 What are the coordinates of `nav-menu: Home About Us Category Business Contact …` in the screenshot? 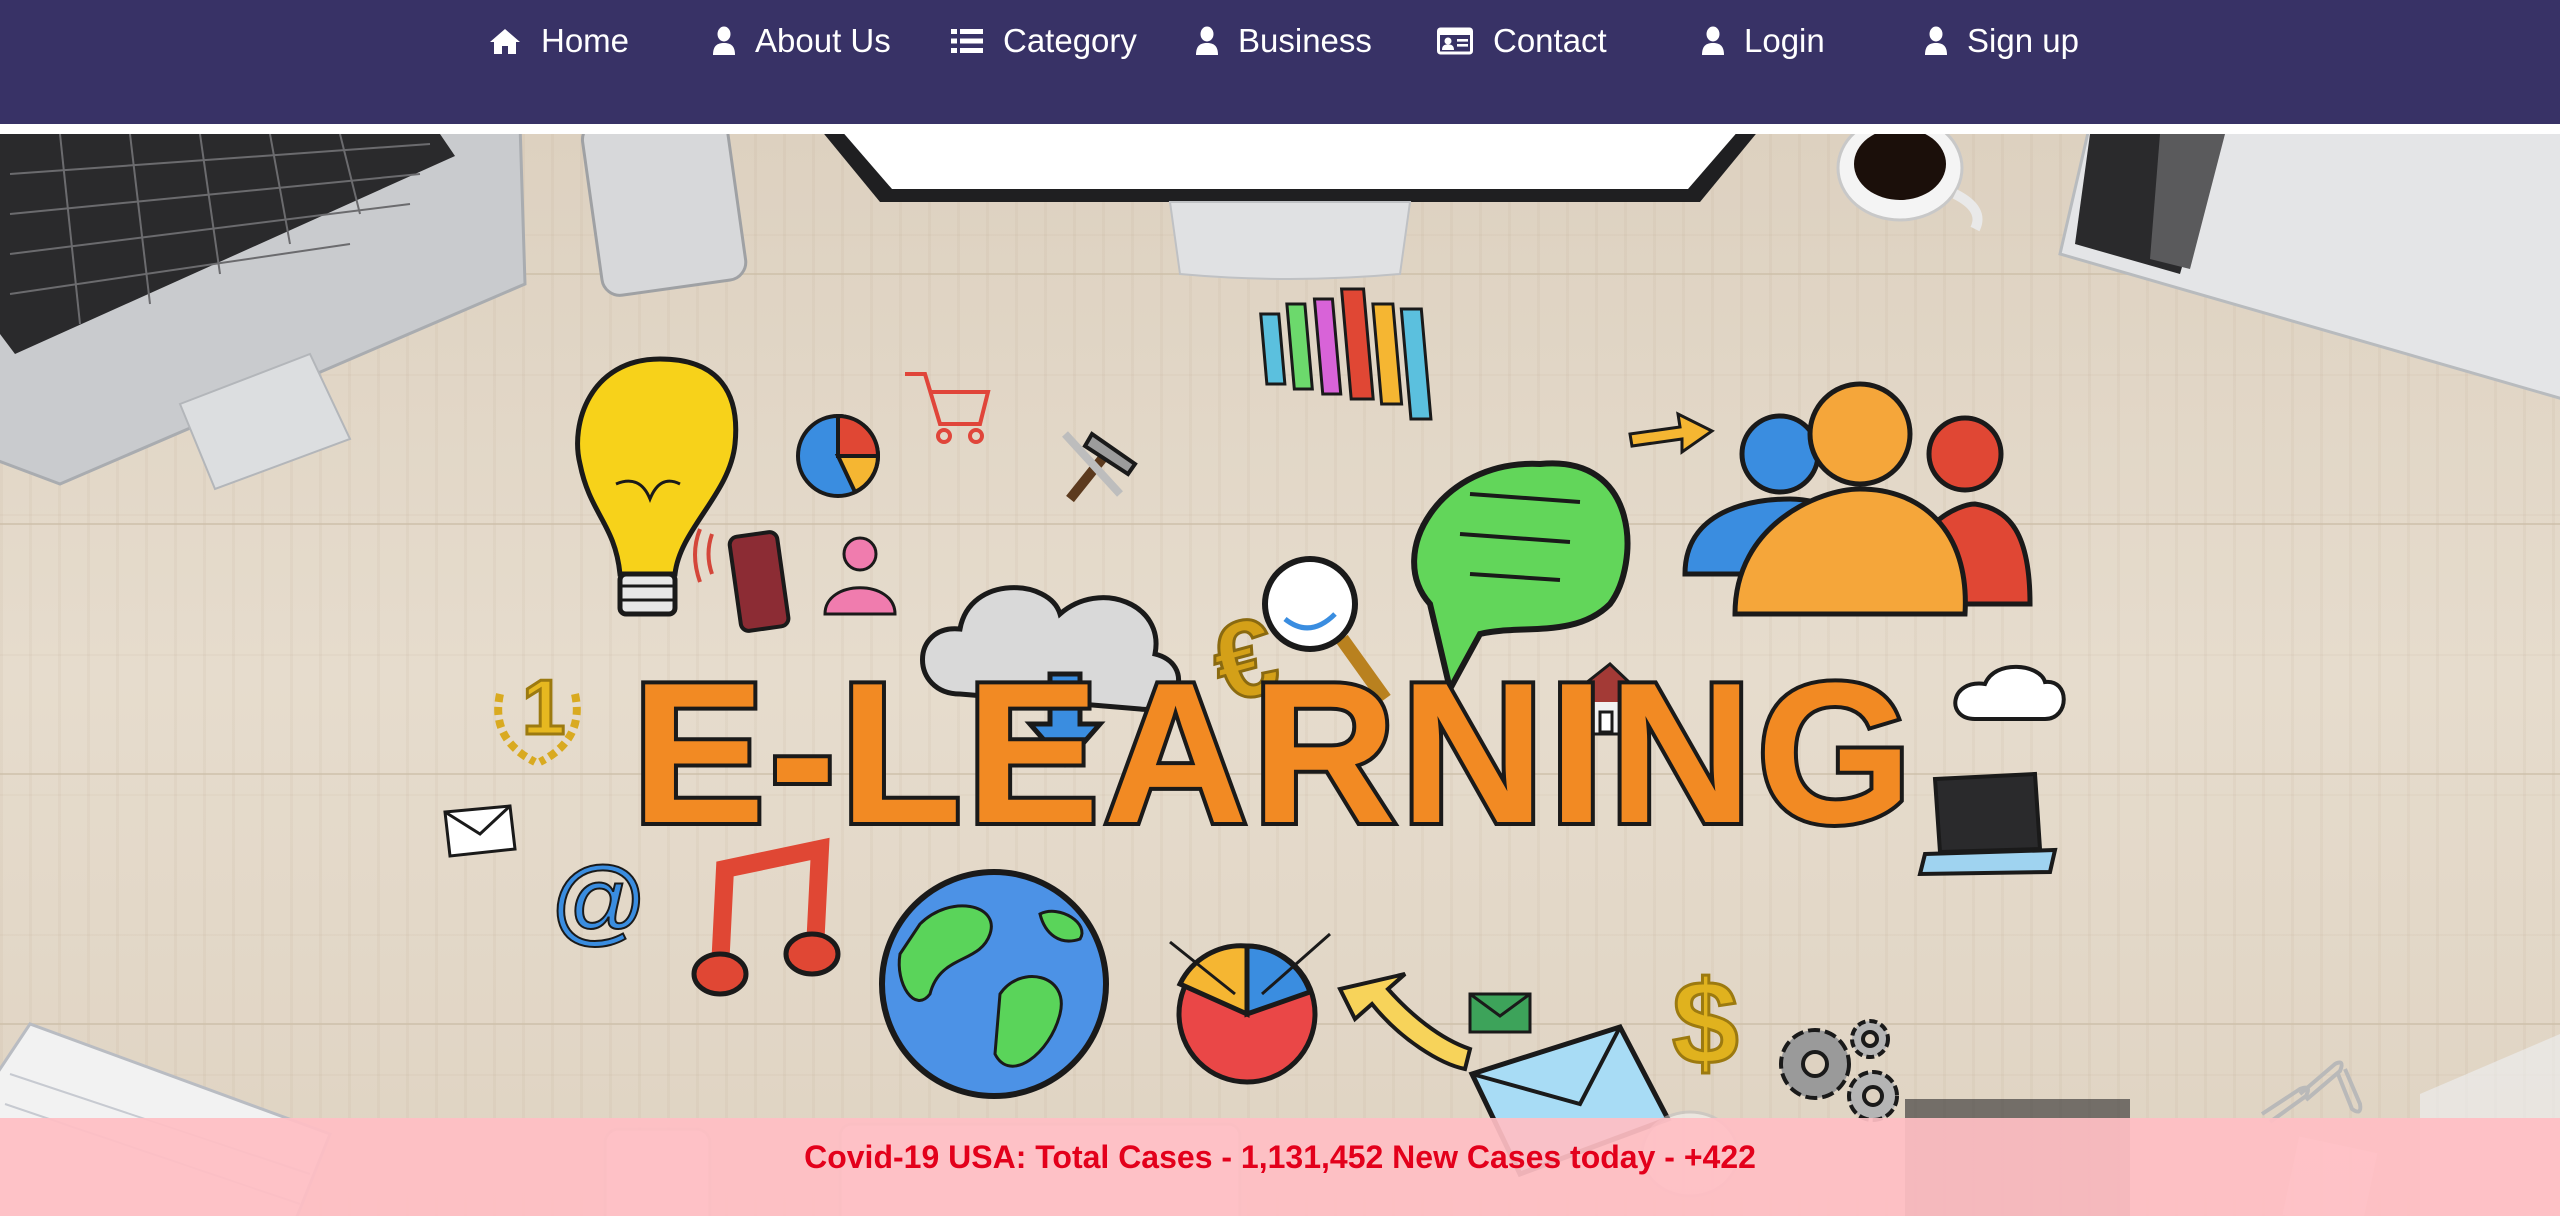 It's located at (1280, 41).